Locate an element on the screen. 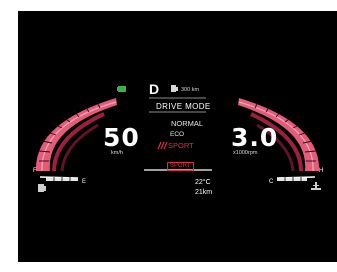 The height and width of the screenshot is (272, 337). fuel-empty-label: E is located at coordinates (84, 182).